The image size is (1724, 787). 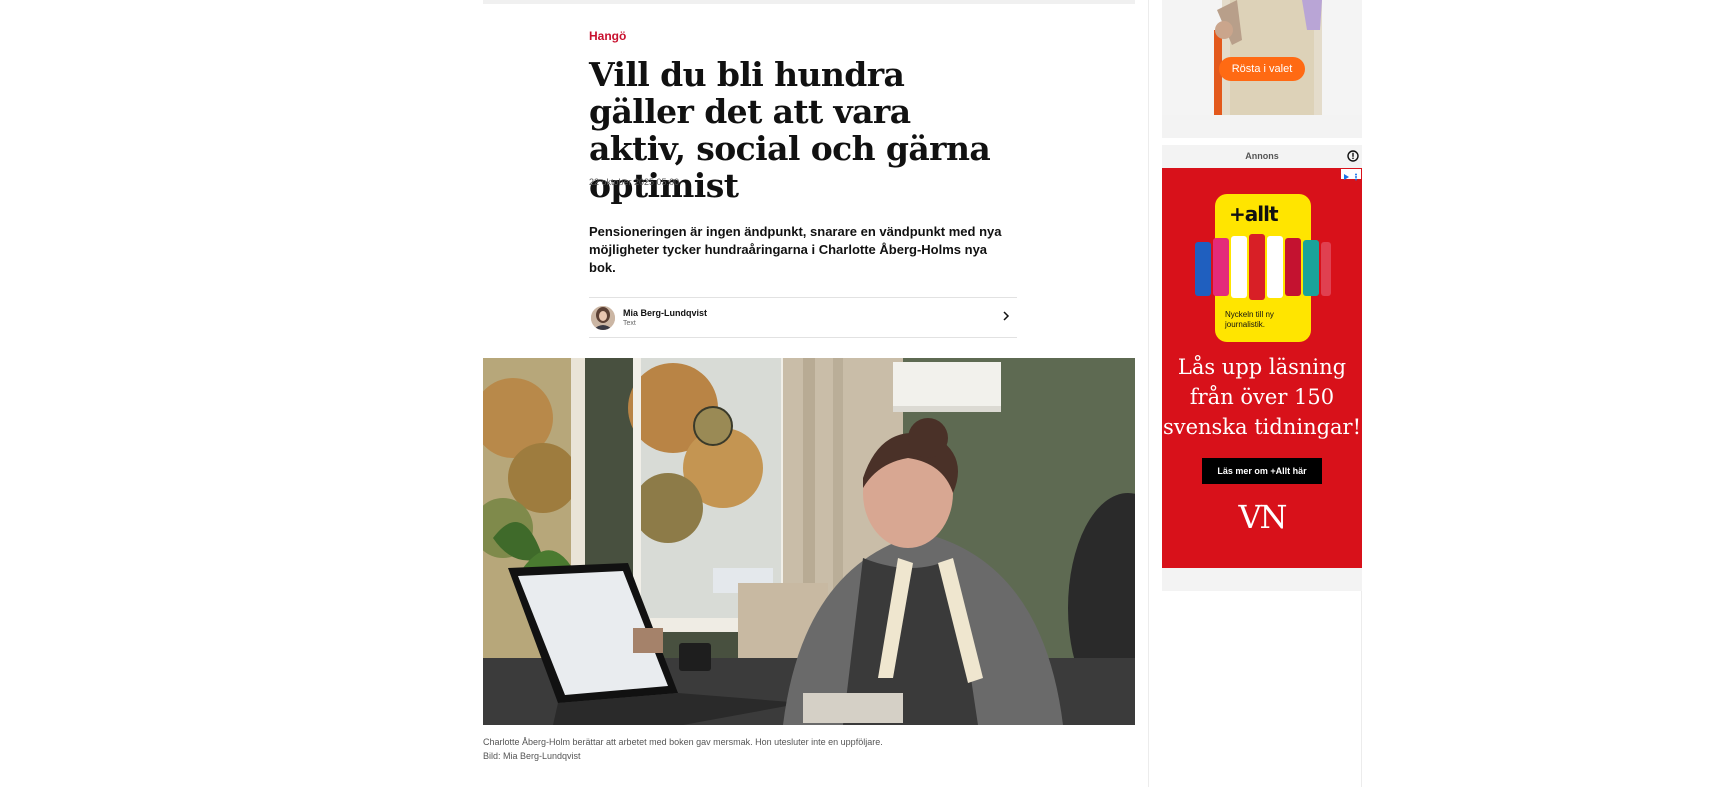 What do you see at coordinates (1254, 214) in the screenshot?
I see `brand-logo: +allt` at bounding box center [1254, 214].